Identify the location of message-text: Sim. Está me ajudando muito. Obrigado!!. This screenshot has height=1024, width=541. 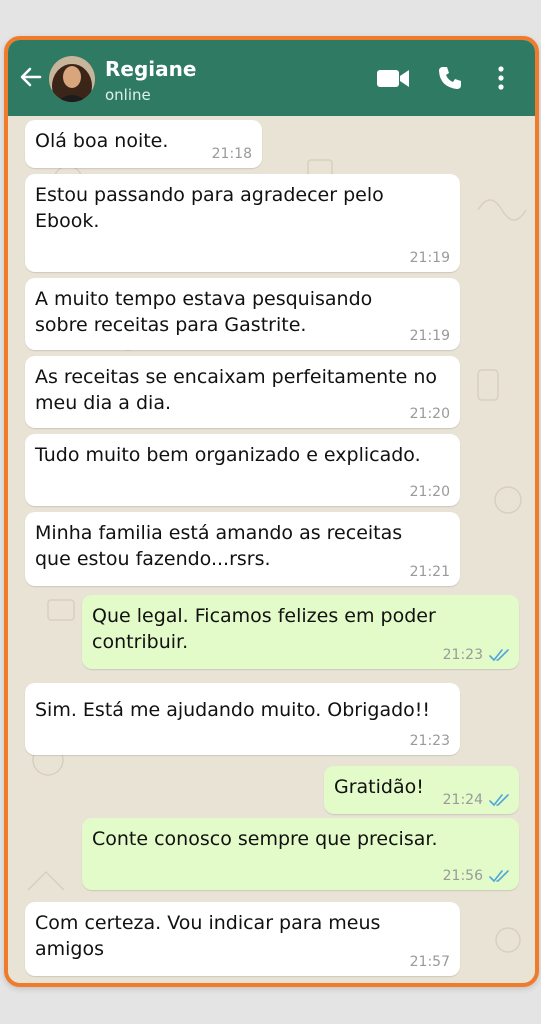
(232, 710).